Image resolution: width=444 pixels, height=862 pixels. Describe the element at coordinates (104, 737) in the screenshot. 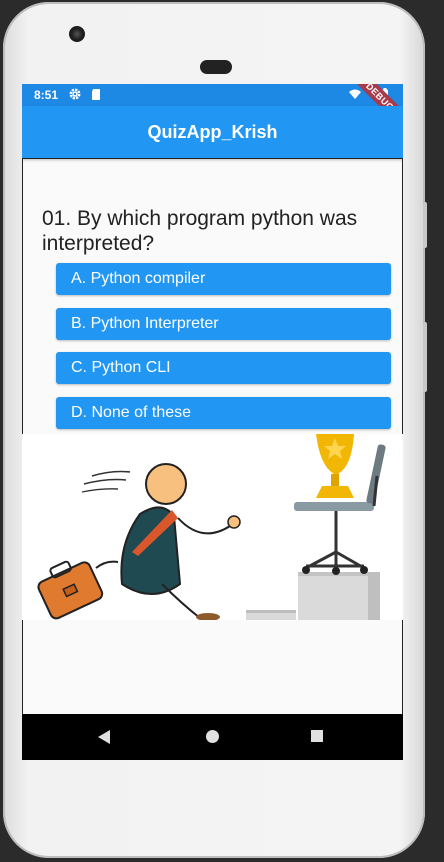

I see `back-icon` at that location.